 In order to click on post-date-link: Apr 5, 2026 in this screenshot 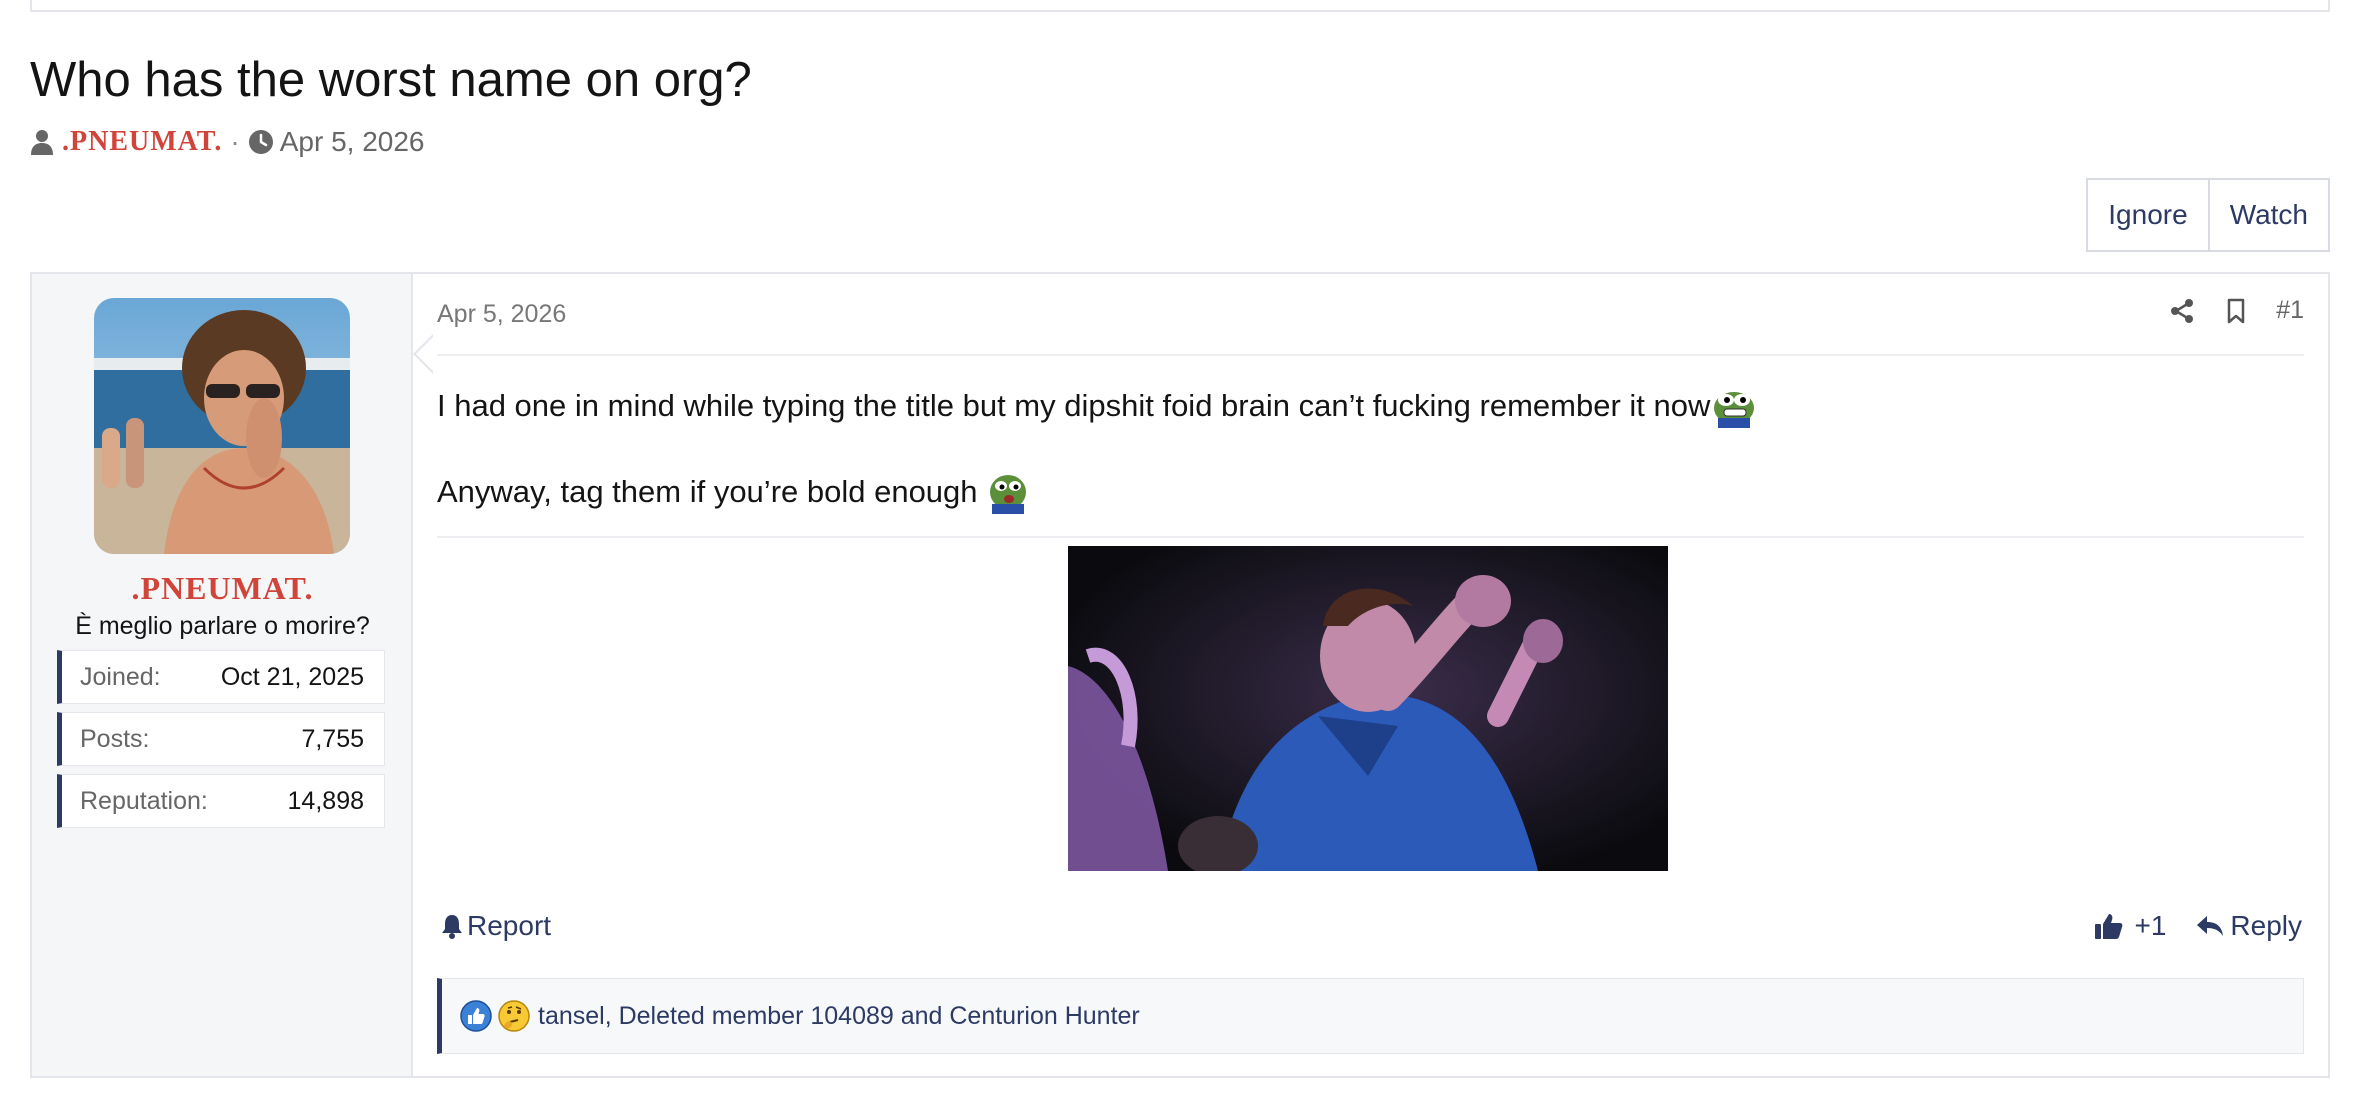, I will do `click(501, 314)`.